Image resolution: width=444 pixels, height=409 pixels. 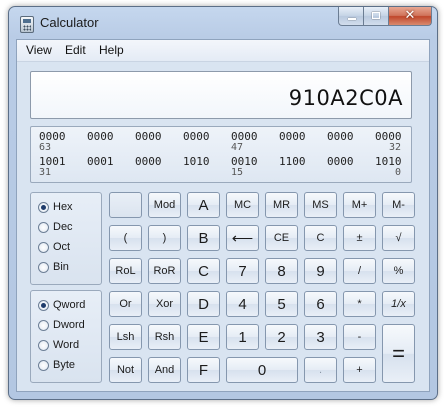 What do you see at coordinates (320, 304) in the screenshot?
I see `digit-6-button: 6` at bounding box center [320, 304].